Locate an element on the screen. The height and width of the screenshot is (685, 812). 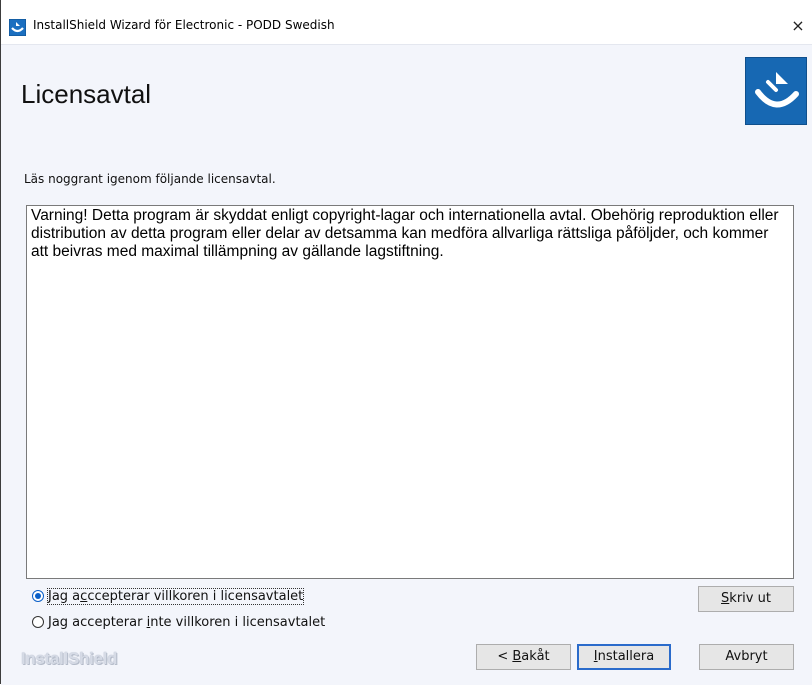
page-title: Licensavtal is located at coordinates (86, 94).